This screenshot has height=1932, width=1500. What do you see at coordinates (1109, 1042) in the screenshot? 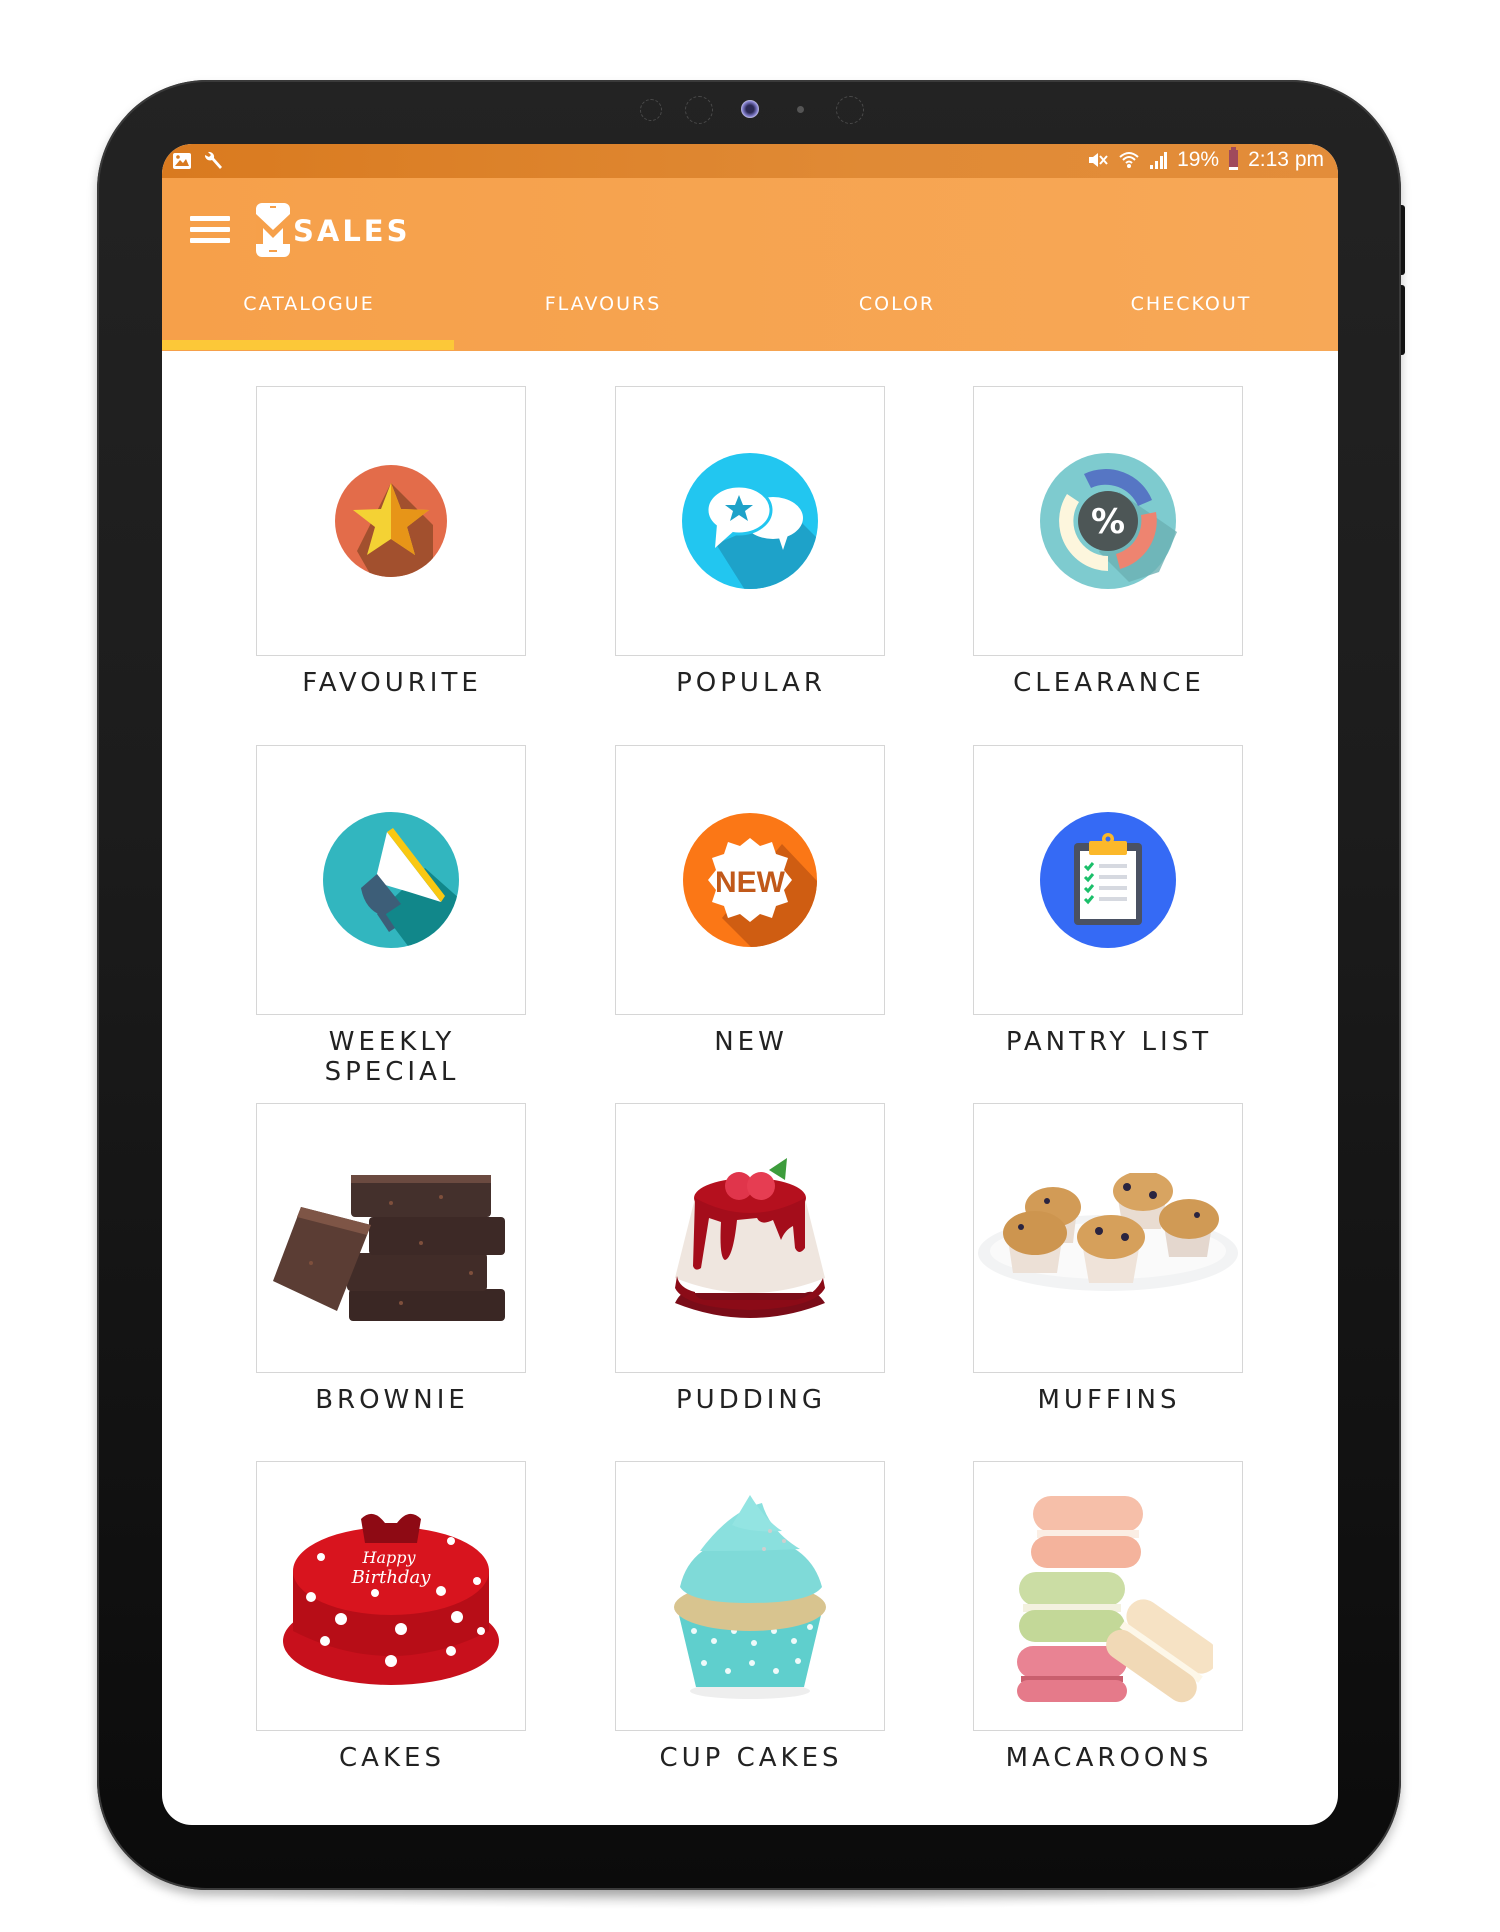
I see `category-label: PANTRY LIST` at bounding box center [1109, 1042].